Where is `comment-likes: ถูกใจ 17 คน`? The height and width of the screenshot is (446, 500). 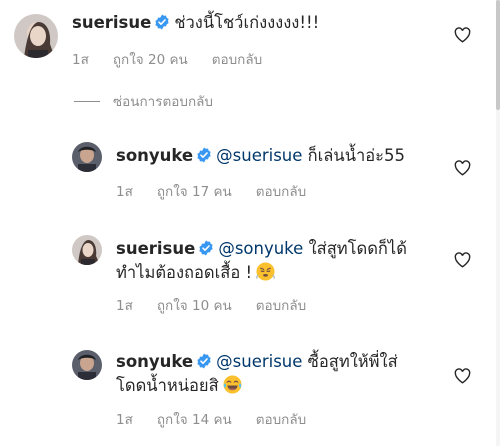 comment-likes: ถูกใจ 17 คน is located at coordinates (194, 192).